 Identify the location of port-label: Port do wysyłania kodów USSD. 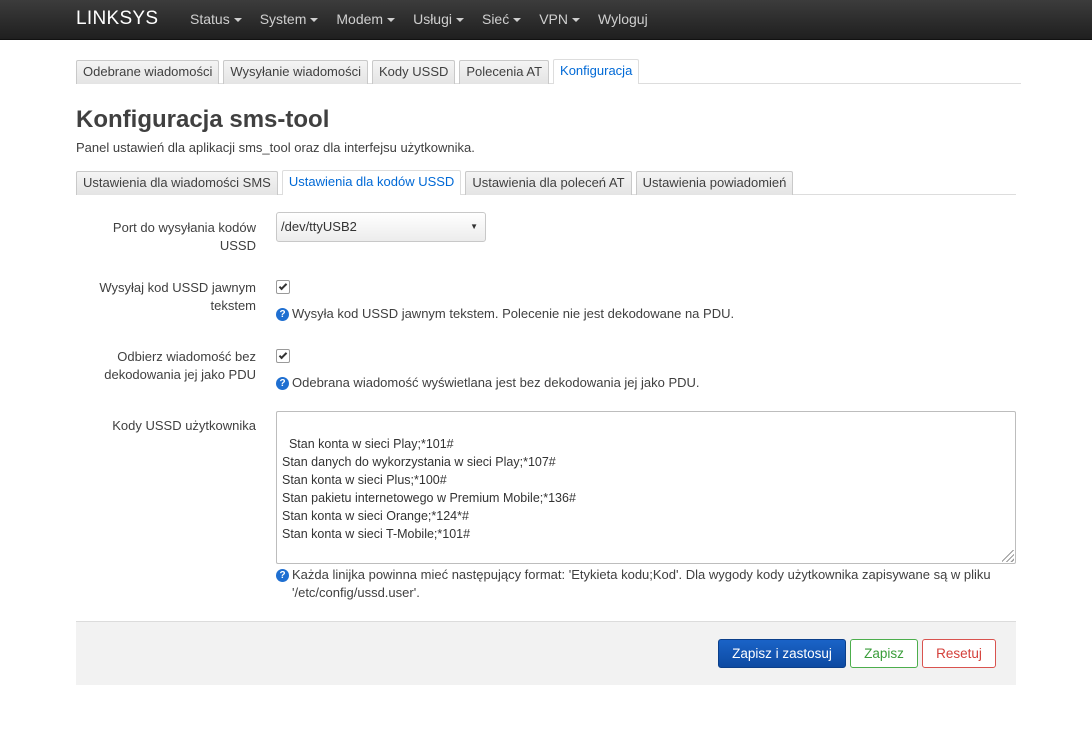
(166, 237).